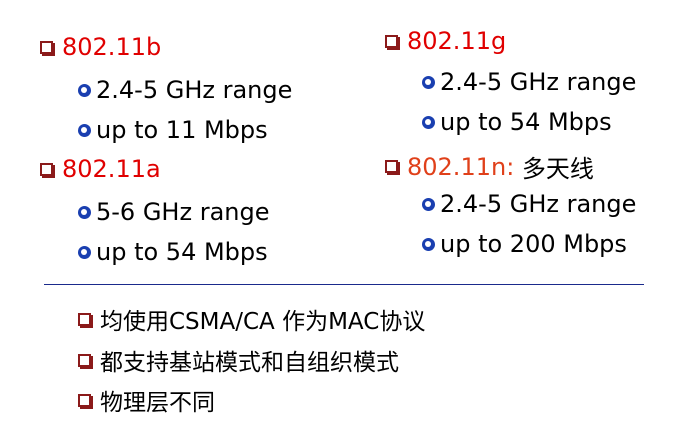 Image resolution: width=699 pixels, height=424 pixels. I want to click on list-item: 5-6 GHz range, so click(173, 212).